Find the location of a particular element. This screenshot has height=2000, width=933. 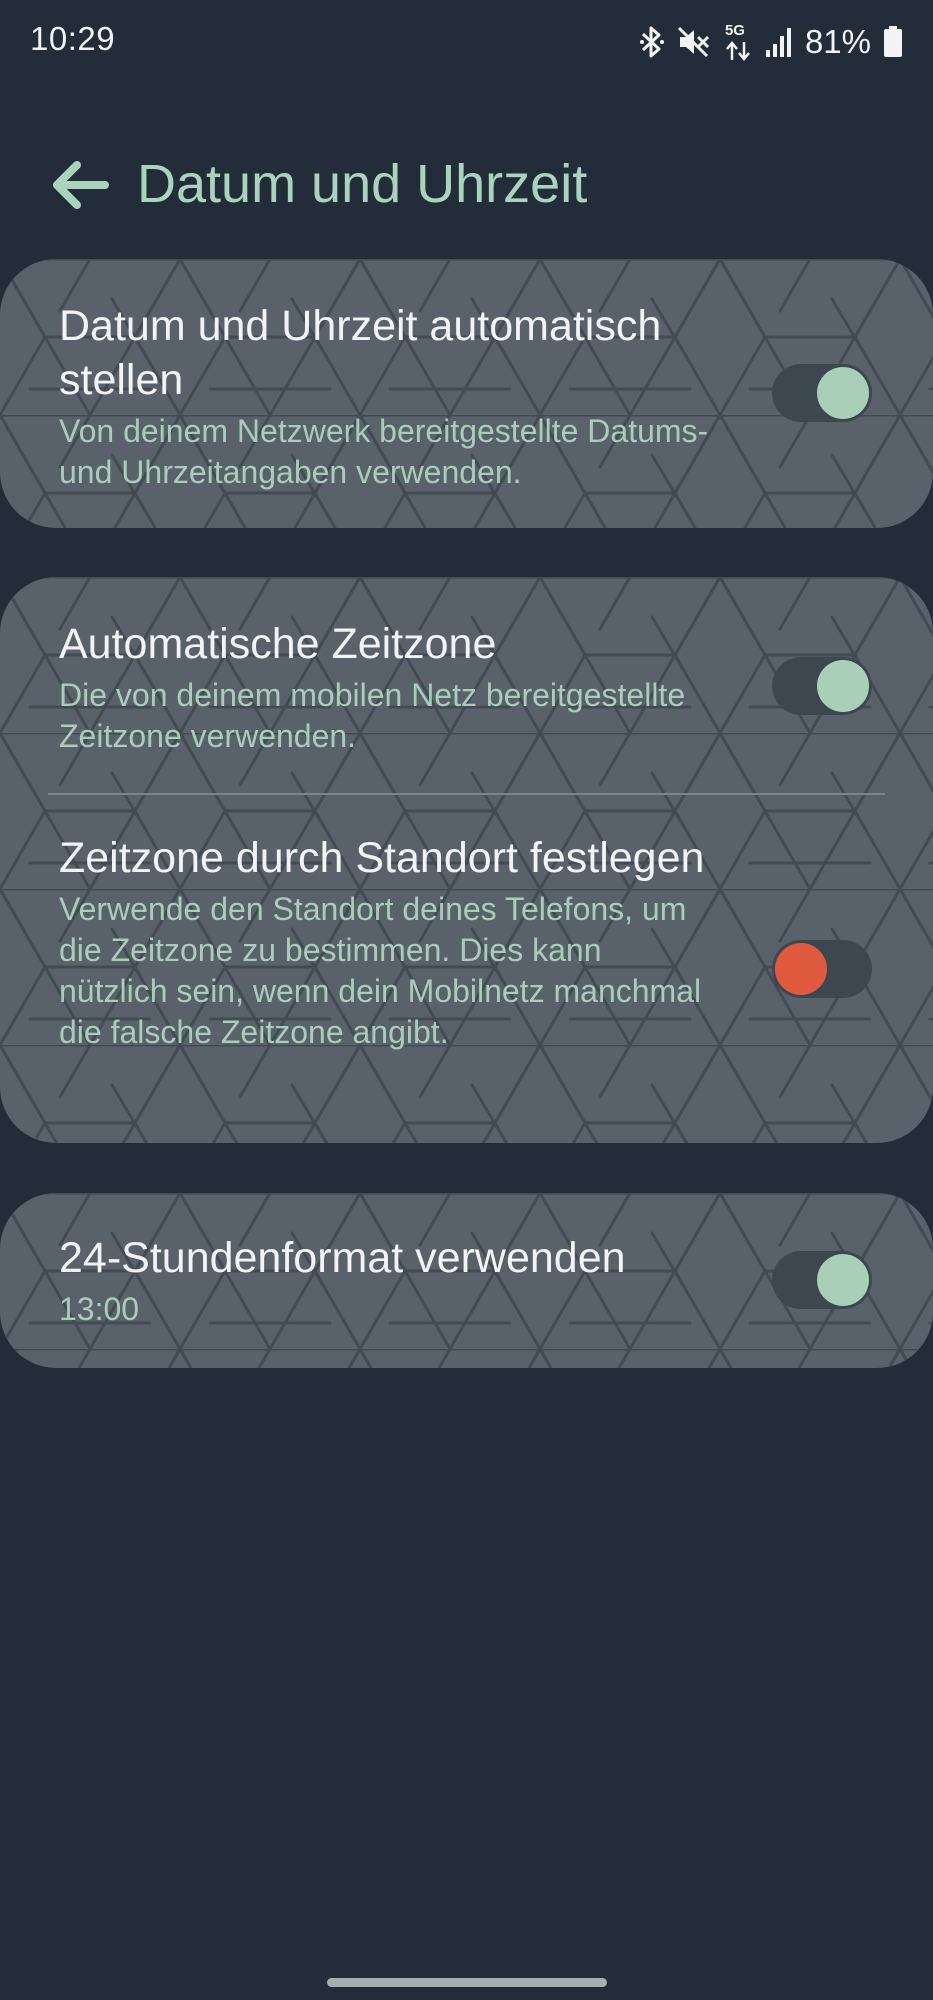

setting-auto-time-title: Datum und Uhrzeit automatisch stellen is located at coordinates (360, 353).